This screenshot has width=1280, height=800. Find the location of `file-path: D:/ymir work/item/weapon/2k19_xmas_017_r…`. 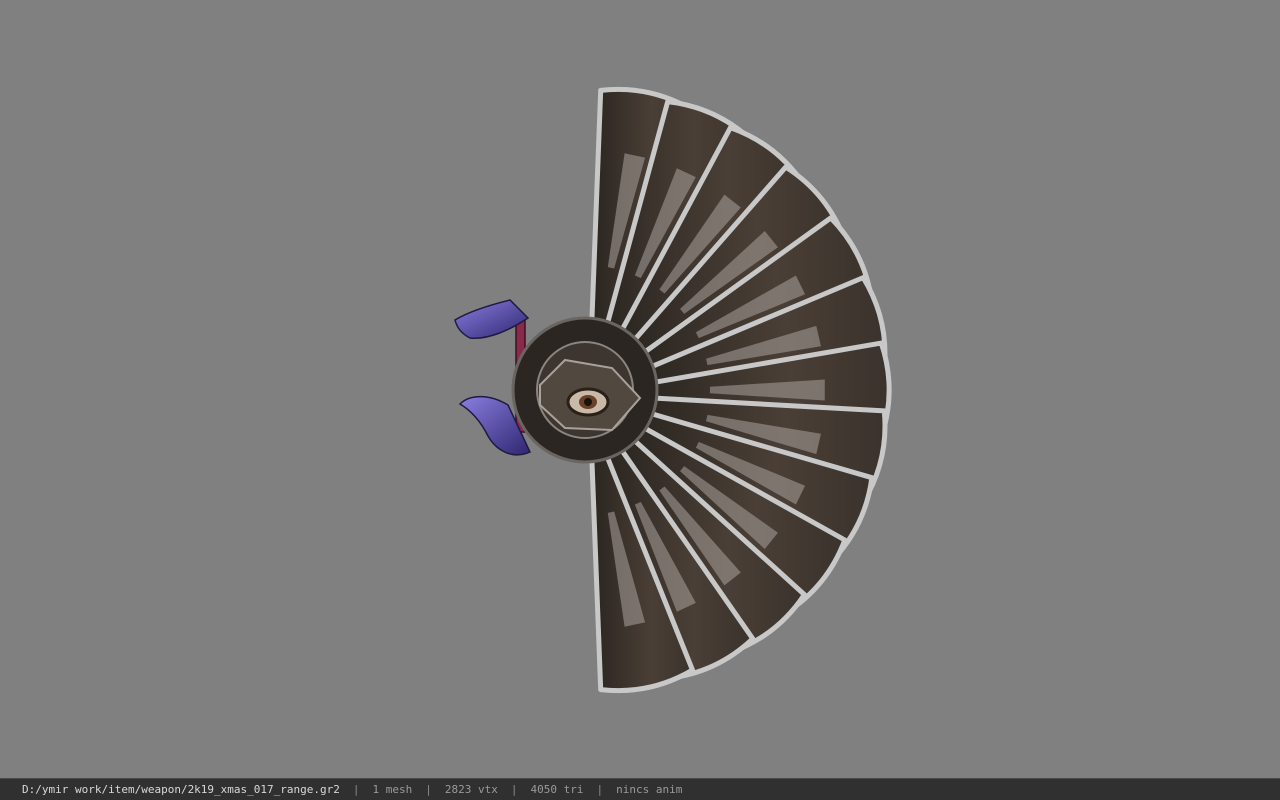

file-path: D:/ymir work/item/weapon/2k19_xmas_017_r… is located at coordinates (181, 789).